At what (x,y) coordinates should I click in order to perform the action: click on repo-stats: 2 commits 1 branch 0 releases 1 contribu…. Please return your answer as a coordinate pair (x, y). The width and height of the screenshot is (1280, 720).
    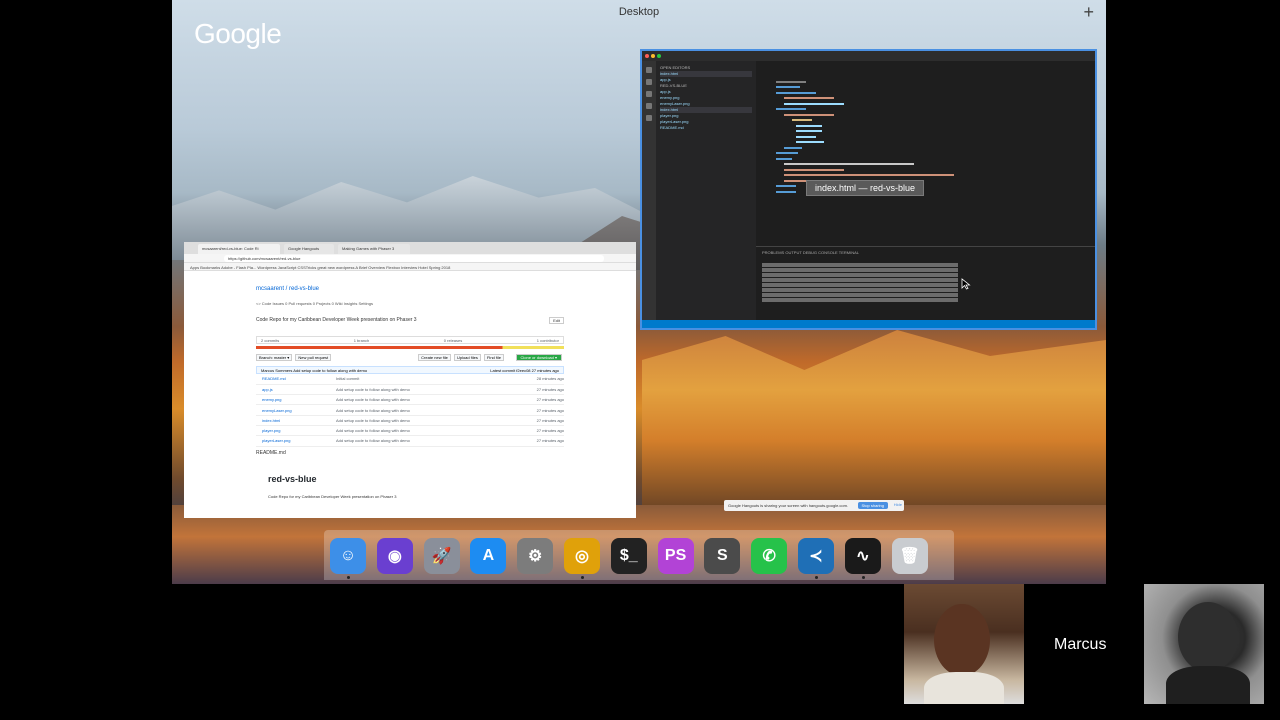
    Looking at the image, I should click on (410, 340).